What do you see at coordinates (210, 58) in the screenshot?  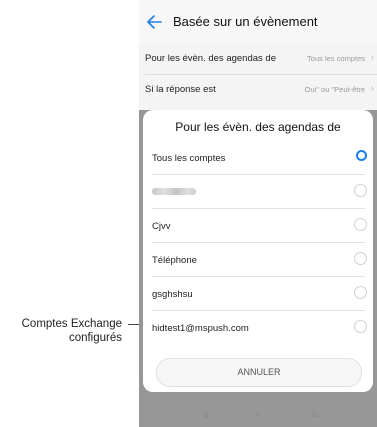 I see `setting-label: Pour les évèn. des agendas de` at bounding box center [210, 58].